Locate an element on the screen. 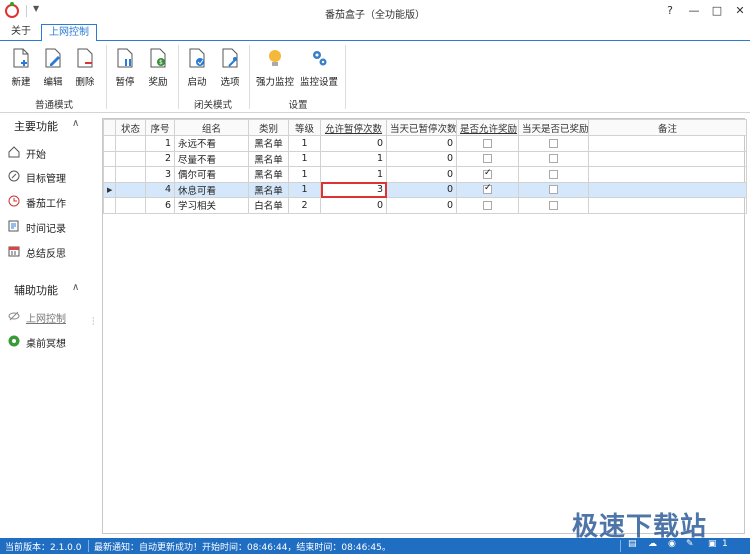 The image size is (750, 554). options-button: 选项 is located at coordinates (230, 66).